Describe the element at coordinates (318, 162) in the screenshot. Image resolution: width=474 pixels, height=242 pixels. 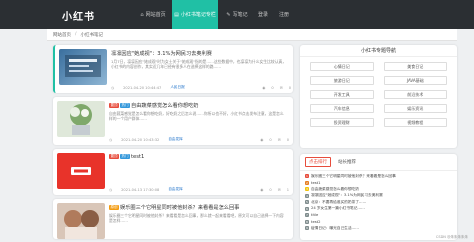
I see `tab-click-ranking: 点击排行` at that location.